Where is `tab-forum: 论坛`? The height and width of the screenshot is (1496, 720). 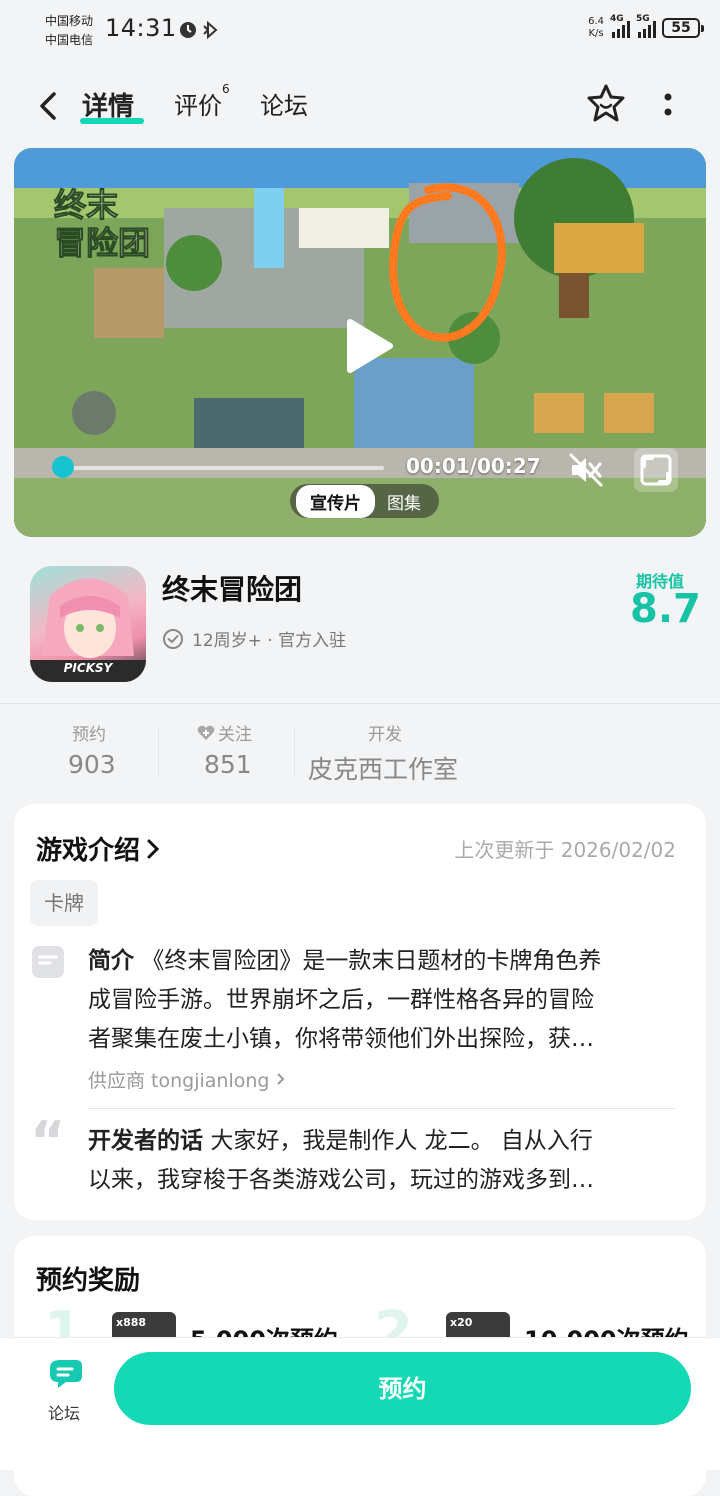
tab-forum: 论坛 is located at coordinates (284, 103).